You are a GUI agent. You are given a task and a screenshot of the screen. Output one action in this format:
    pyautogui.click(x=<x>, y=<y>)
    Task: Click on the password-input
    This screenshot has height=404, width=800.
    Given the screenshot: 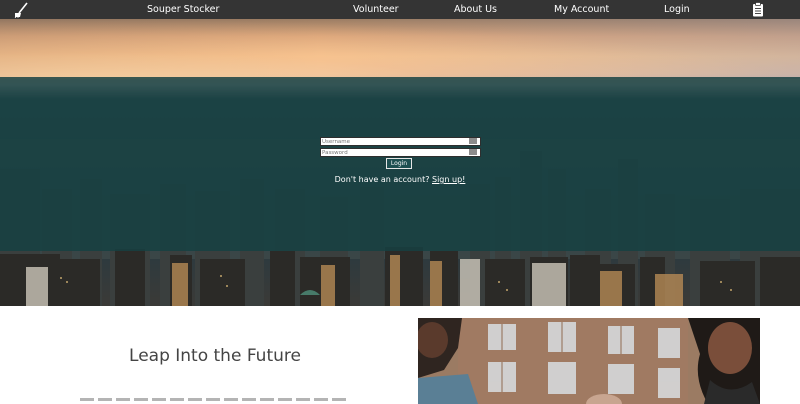 What is the action you would take?
    pyautogui.click(x=400, y=152)
    